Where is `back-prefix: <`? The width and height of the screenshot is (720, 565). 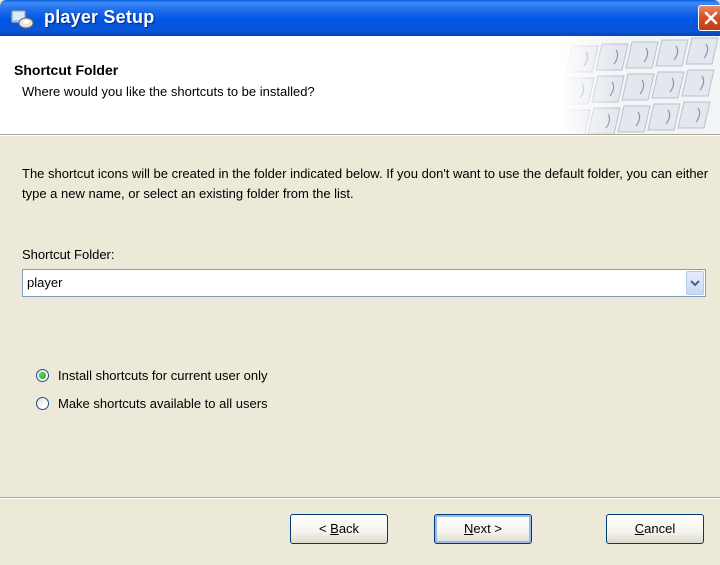
back-prefix: < is located at coordinates (324, 528).